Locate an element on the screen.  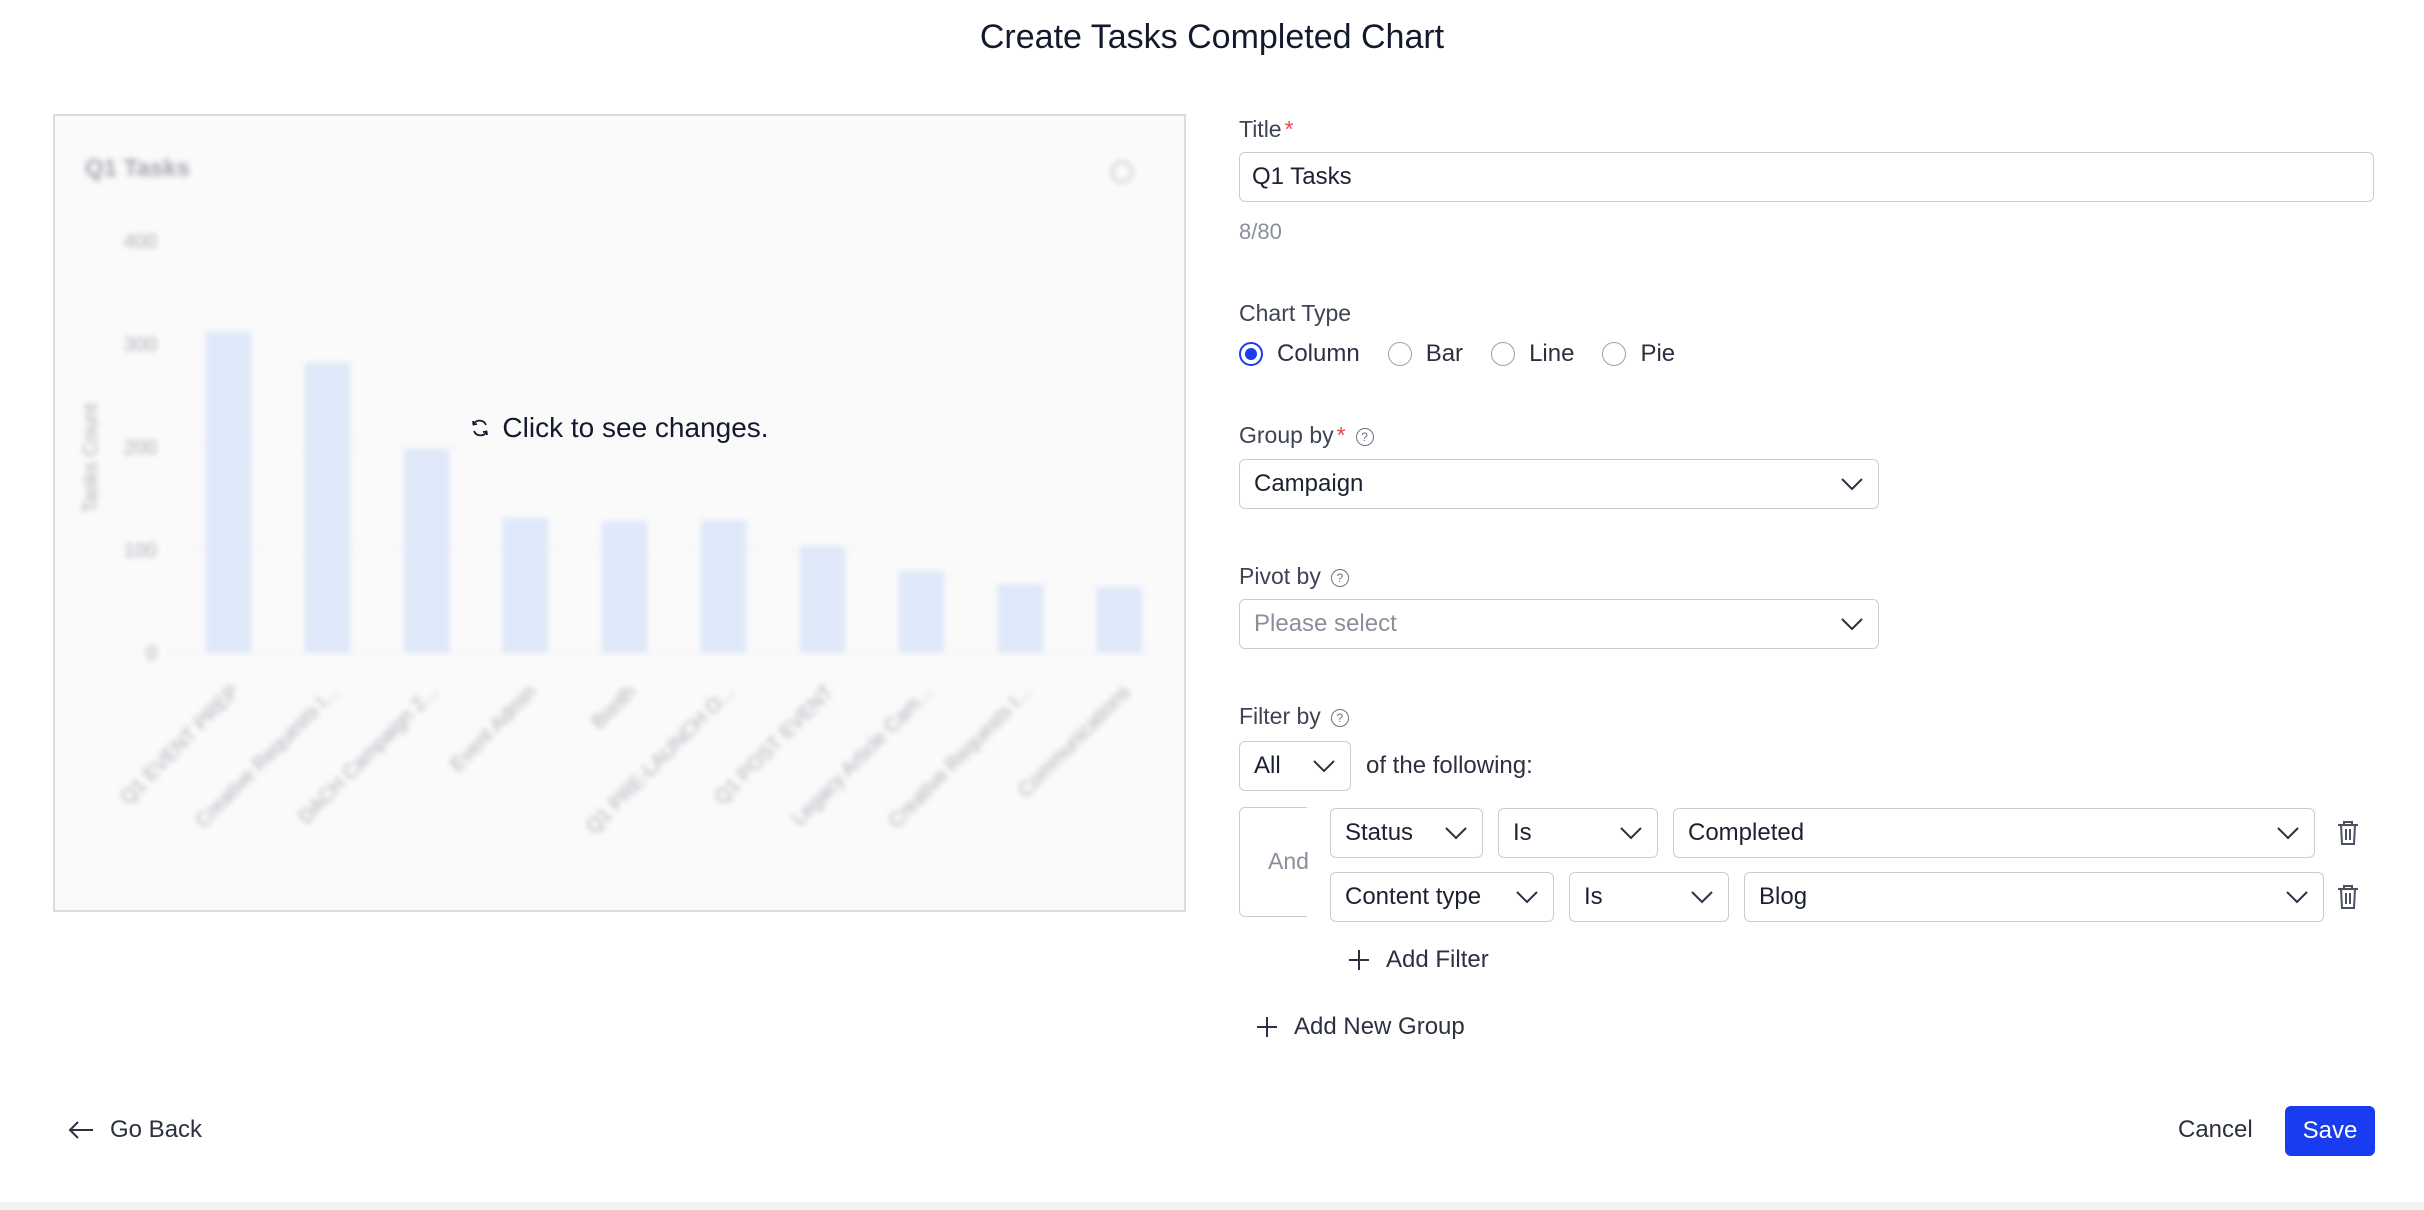
go-back-button: Go Back is located at coordinates (135, 1130).